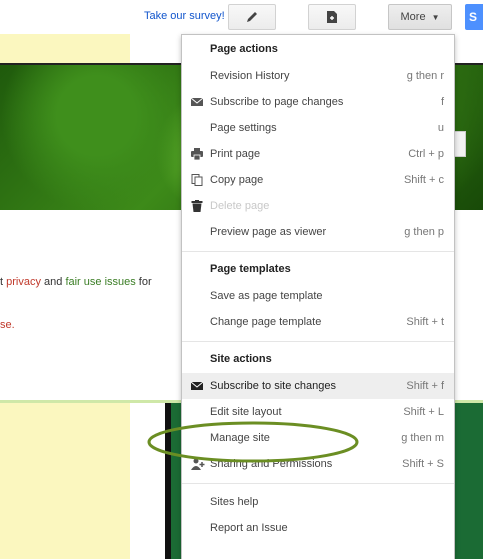 The width and height of the screenshot is (483, 559). Describe the element at coordinates (244, 49) in the screenshot. I see `page-actions-title: Page actions` at that location.